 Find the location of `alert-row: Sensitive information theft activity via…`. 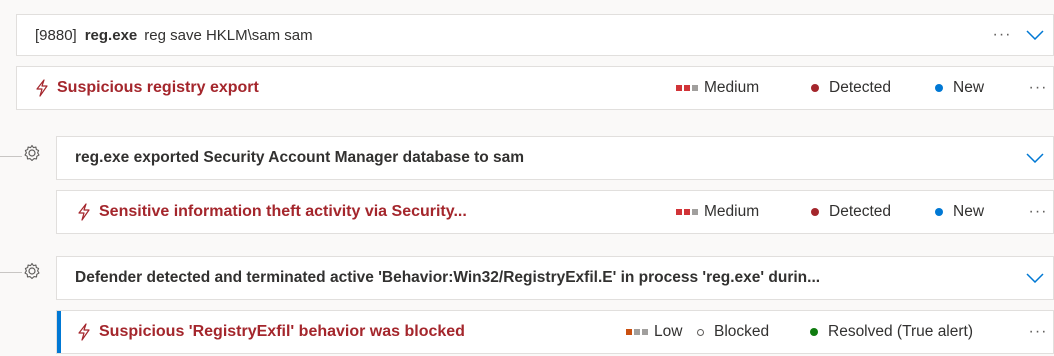

alert-row: Sensitive information theft activity via… is located at coordinates (555, 212).